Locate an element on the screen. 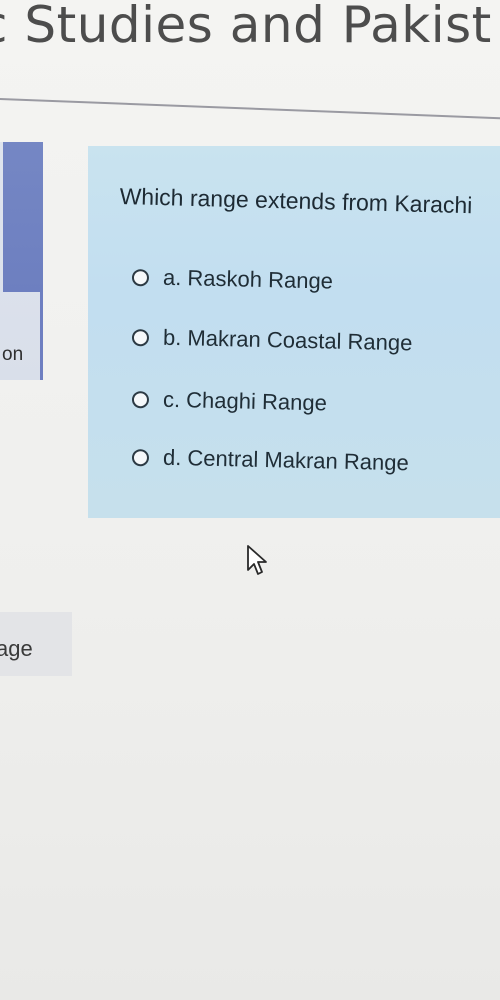 This screenshot has width=500, height=1000. page-navigation-label: age is located at coordinates (16, 649).